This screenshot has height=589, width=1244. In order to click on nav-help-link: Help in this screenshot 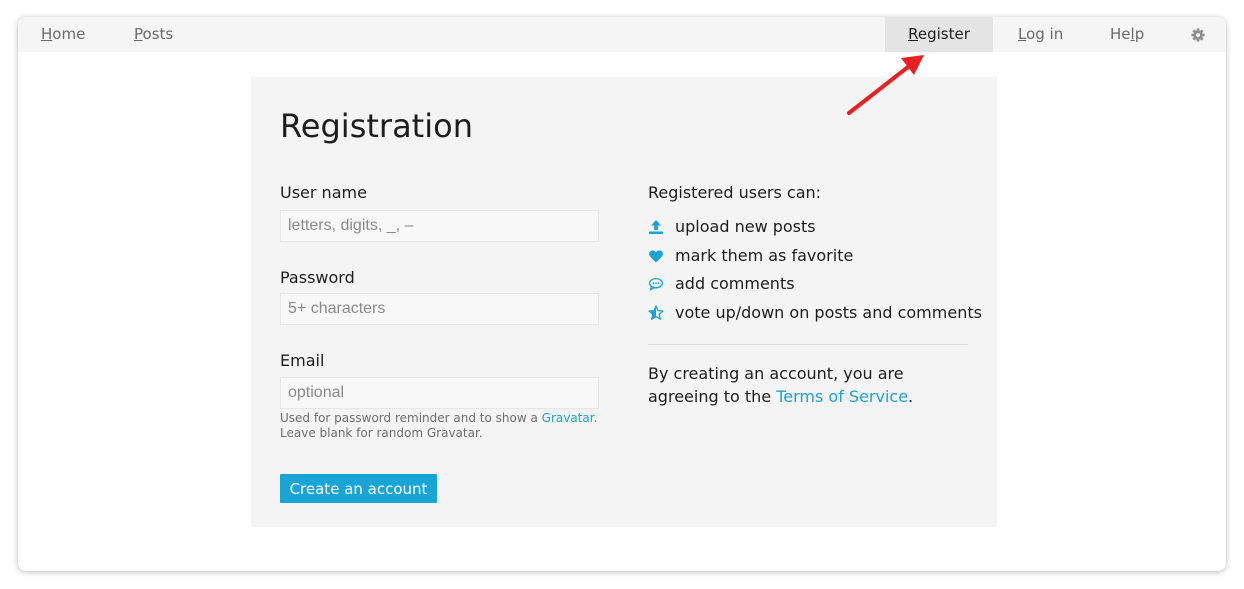, I will do `click(1127, 34)`.